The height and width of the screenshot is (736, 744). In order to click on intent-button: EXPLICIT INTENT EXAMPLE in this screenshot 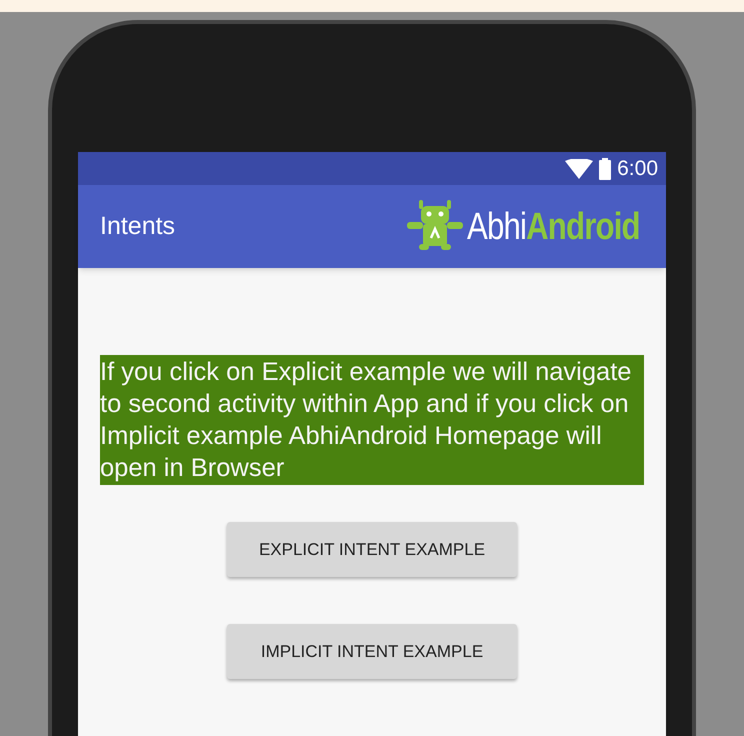, I will do `click(372, 549)`.